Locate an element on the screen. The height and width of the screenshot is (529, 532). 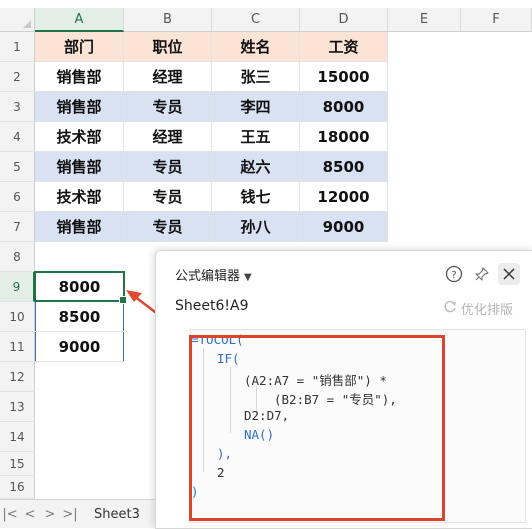
formula-cell-reference: Sheet6!A9 is located at coordinates (212, 306).